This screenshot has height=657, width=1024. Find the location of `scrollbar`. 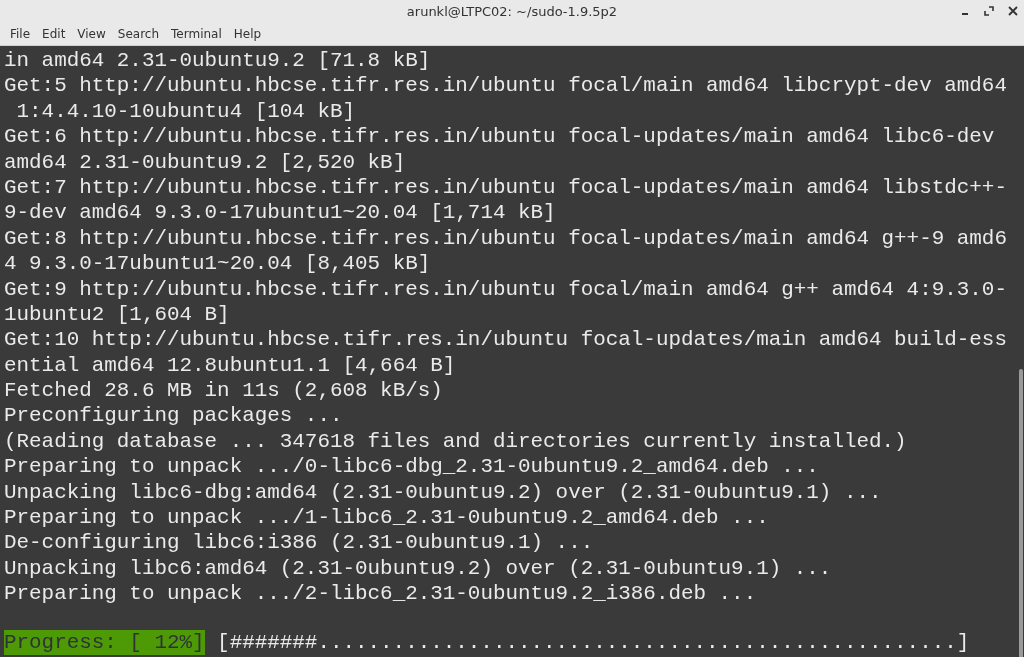

scrollbar is located at coordinates (1021, 513).